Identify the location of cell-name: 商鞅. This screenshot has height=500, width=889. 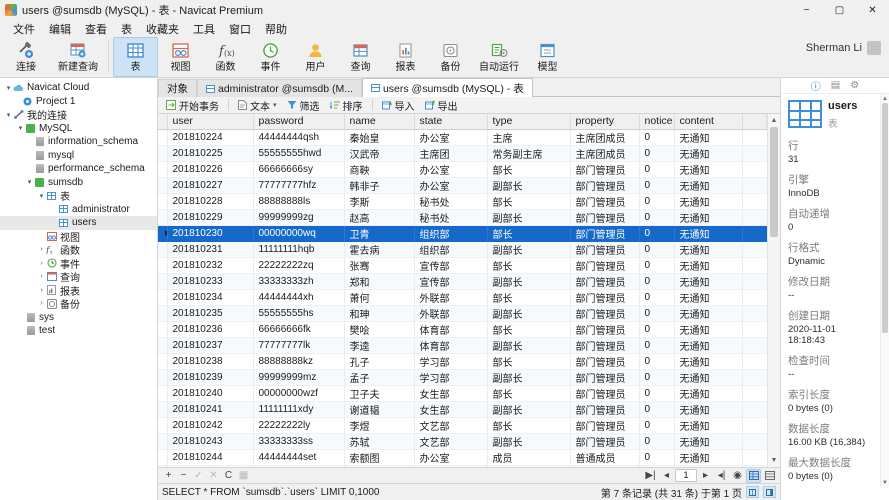
(379, 169).